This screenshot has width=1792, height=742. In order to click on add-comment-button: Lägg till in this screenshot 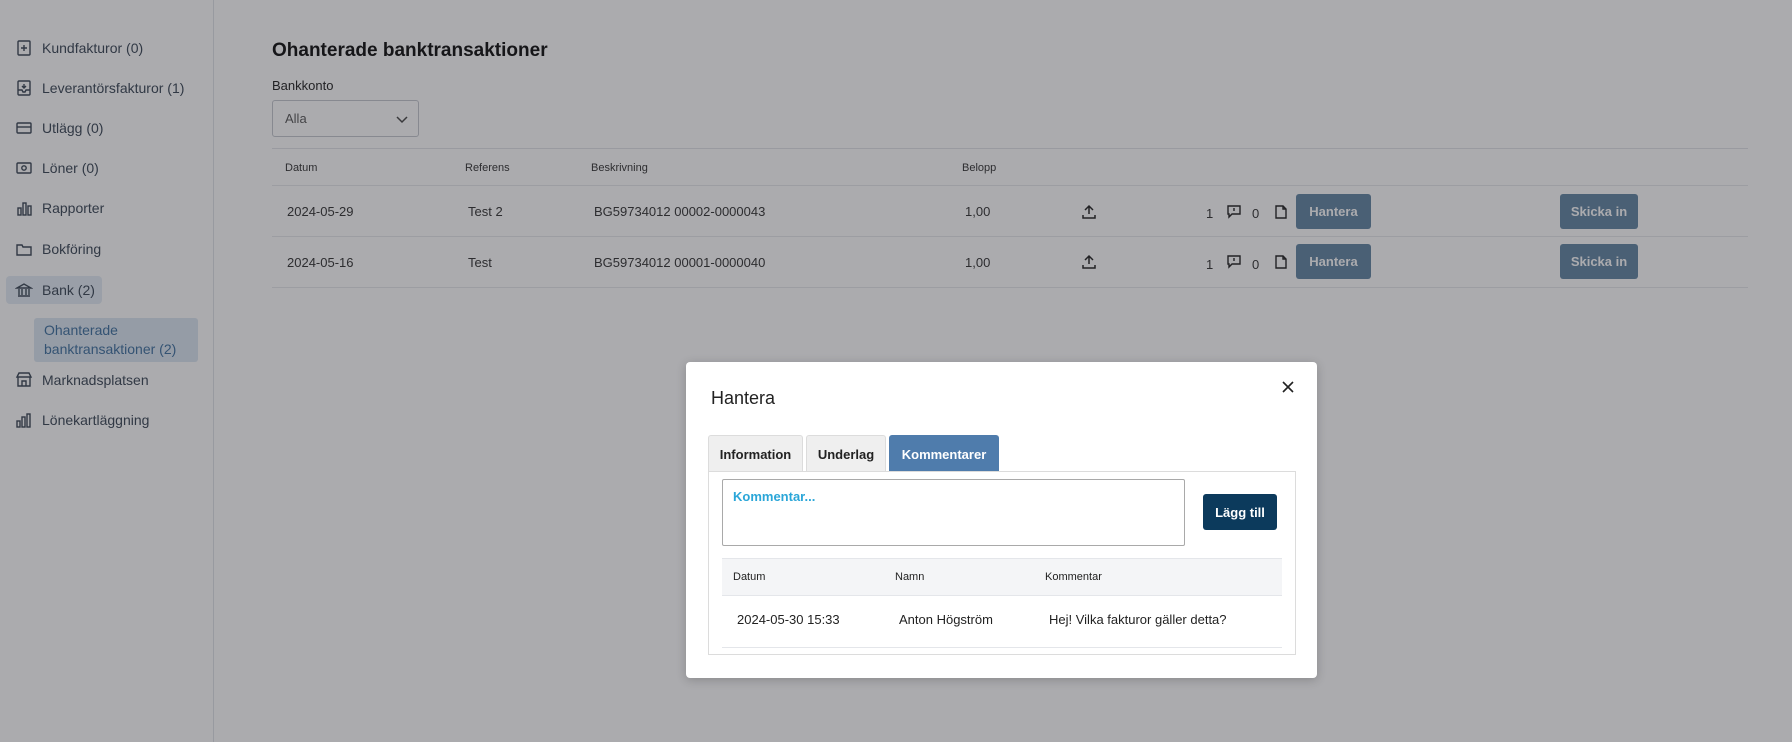, I will do `click(1240, 512)`.